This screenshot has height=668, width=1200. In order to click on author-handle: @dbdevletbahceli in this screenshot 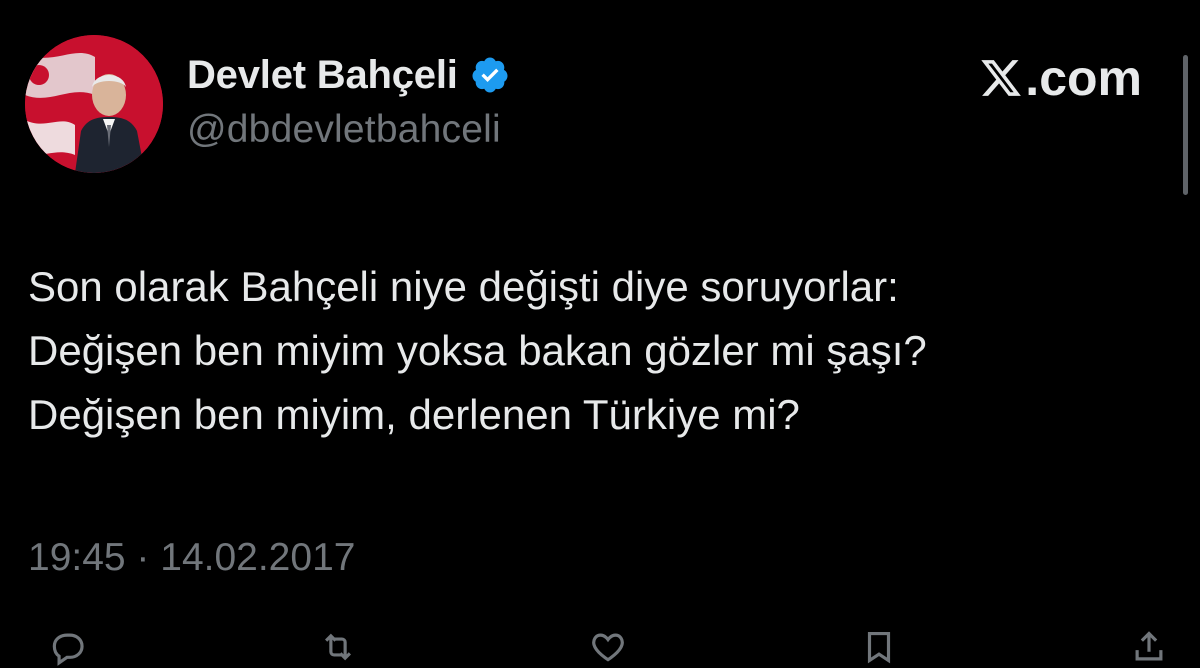, I will do `click(344, 130)`.